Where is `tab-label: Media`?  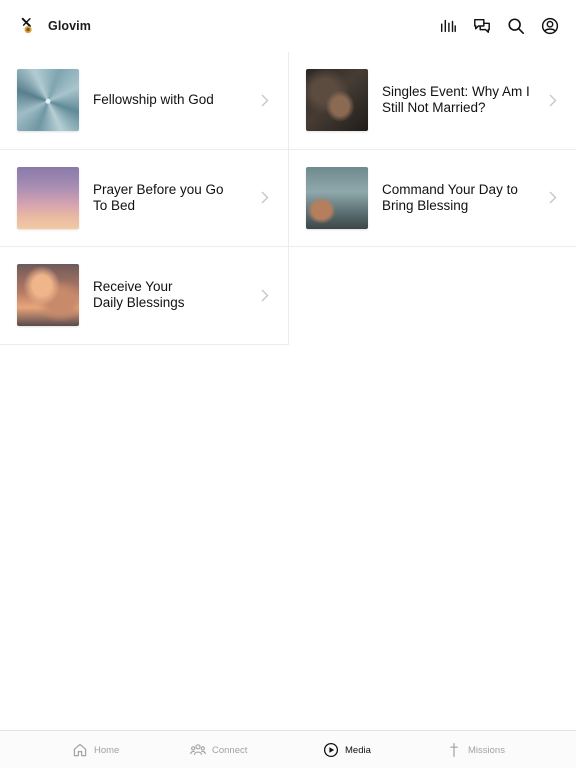 tab-label: Media is located at coordinates (358, 750).